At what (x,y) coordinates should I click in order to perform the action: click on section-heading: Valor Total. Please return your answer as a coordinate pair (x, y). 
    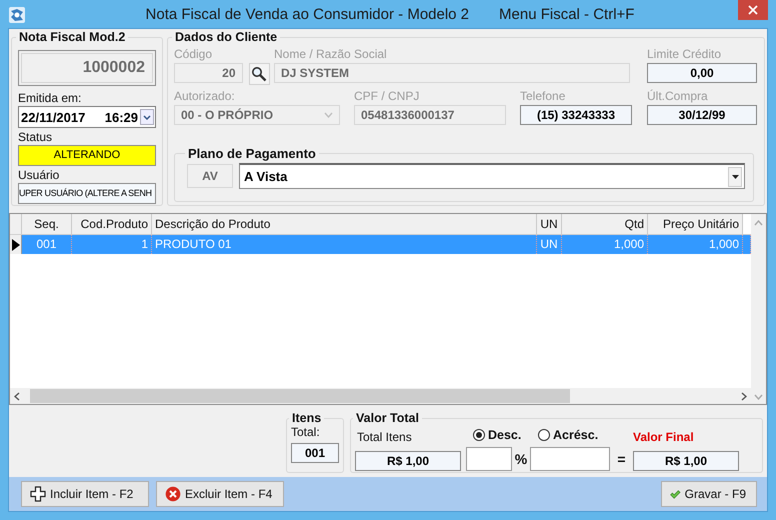
    Looking at the image, I should click on (387, 418).